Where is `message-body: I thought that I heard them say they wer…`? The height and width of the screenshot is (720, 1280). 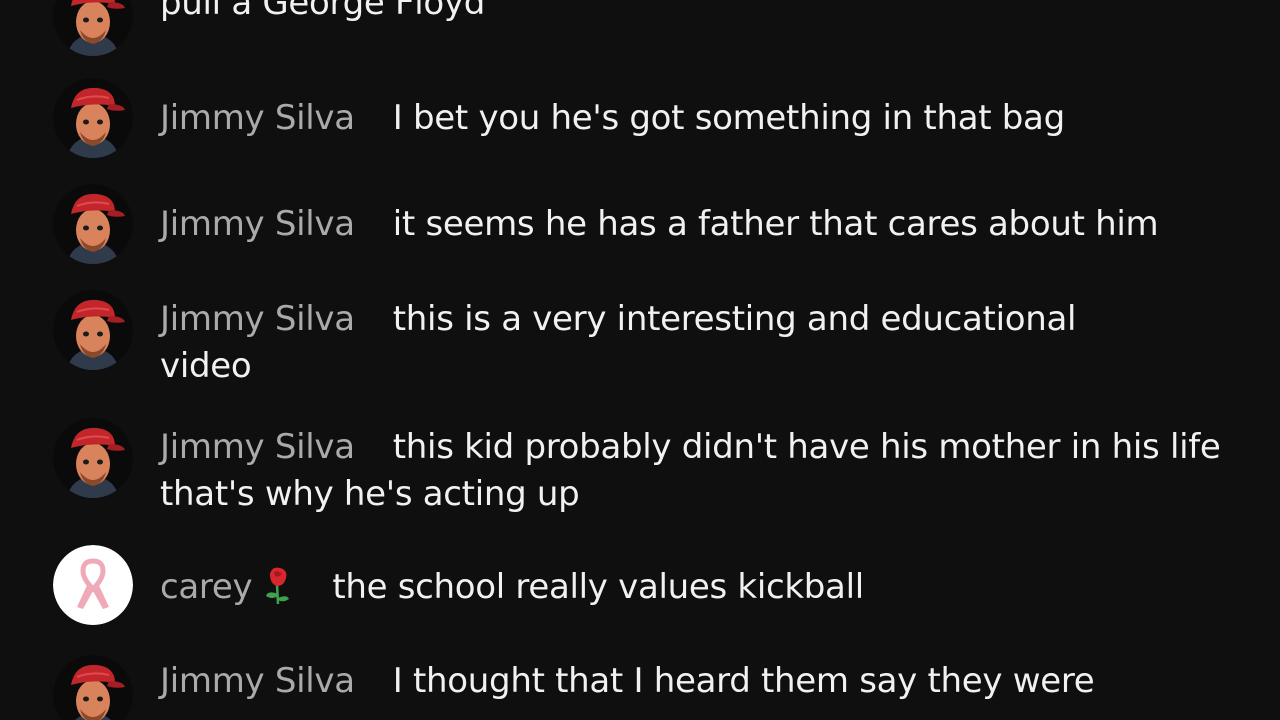 message-body: I thought that I heard them say they wer… is located at coordinates (743, 681).